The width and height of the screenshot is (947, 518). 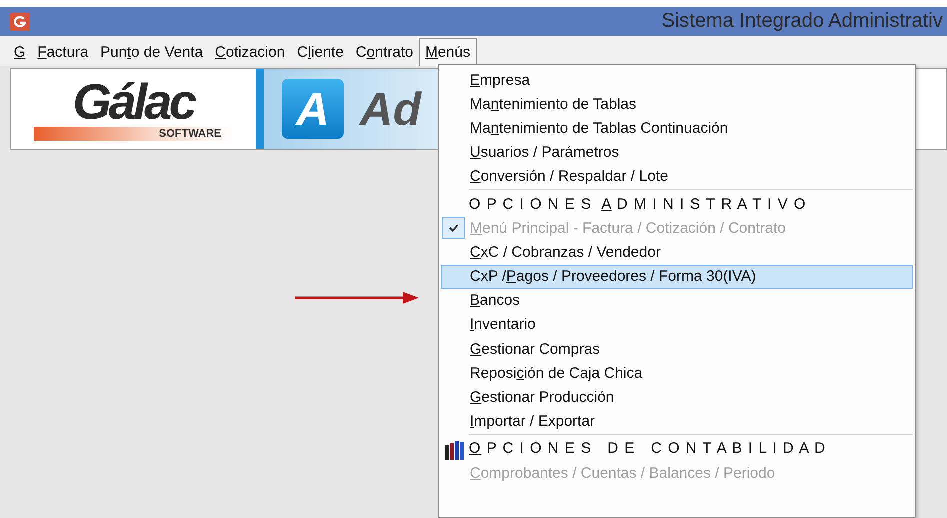 I want to click on section-heading: O P C I O N E S D E C O N T A B I L I D A D, so click(x=647, y=449).